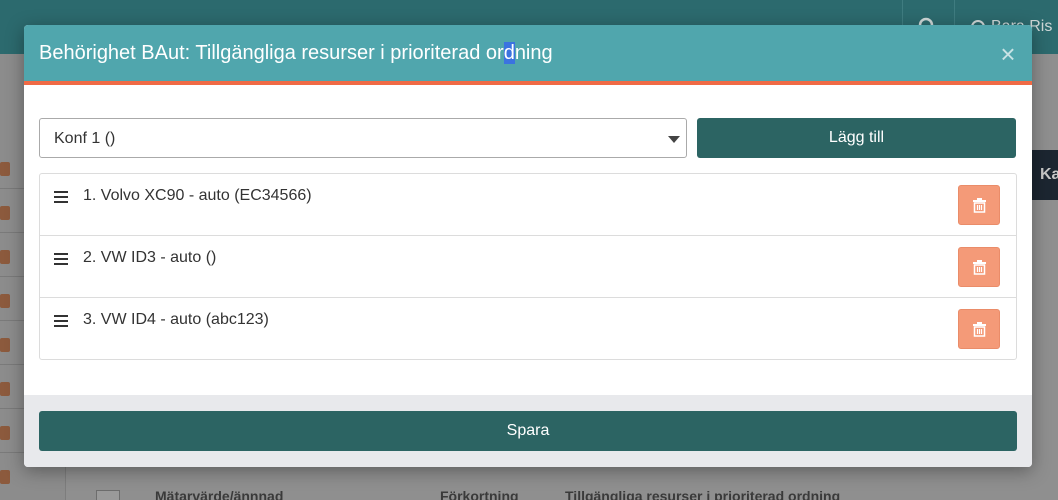 This screenshot has height=500, width=1058. What do you see at coordinates (108, 495) in the screenshot?
I see `row-checkbox` at bounding box center [108, 495].